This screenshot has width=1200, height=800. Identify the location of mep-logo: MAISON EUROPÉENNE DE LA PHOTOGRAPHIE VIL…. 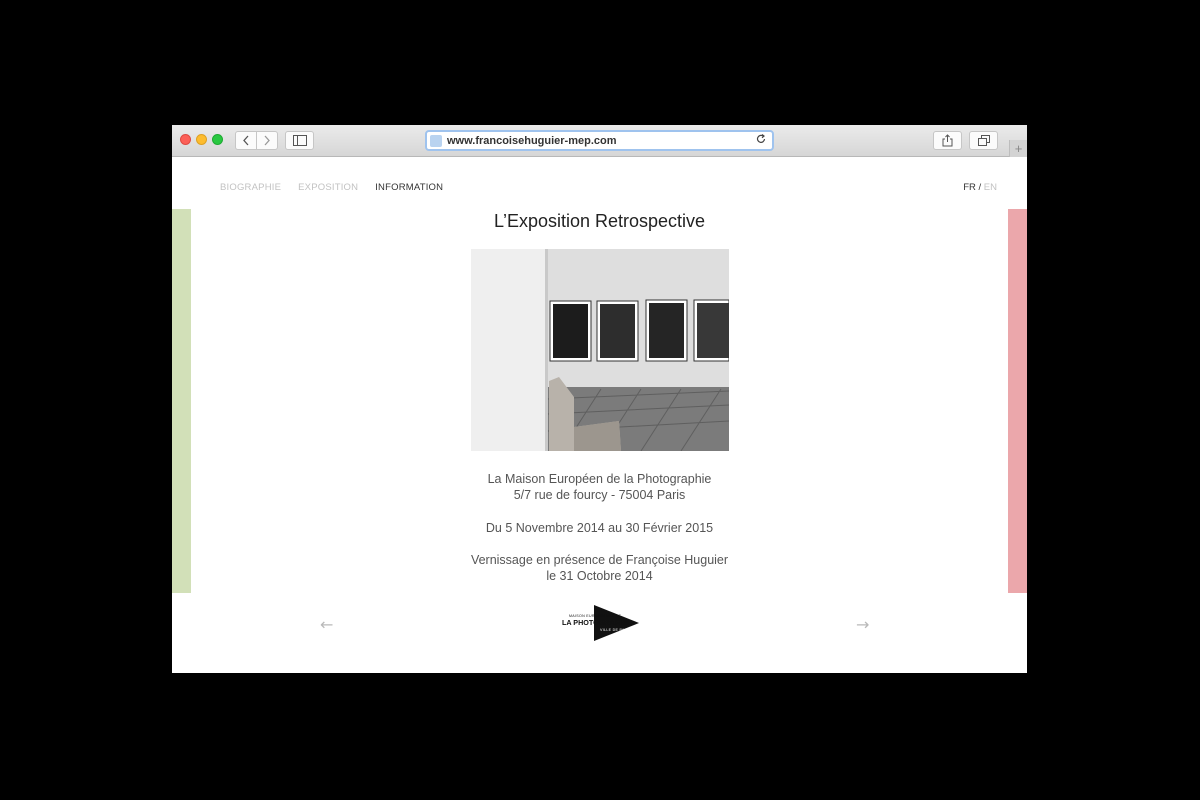
(600, 623).